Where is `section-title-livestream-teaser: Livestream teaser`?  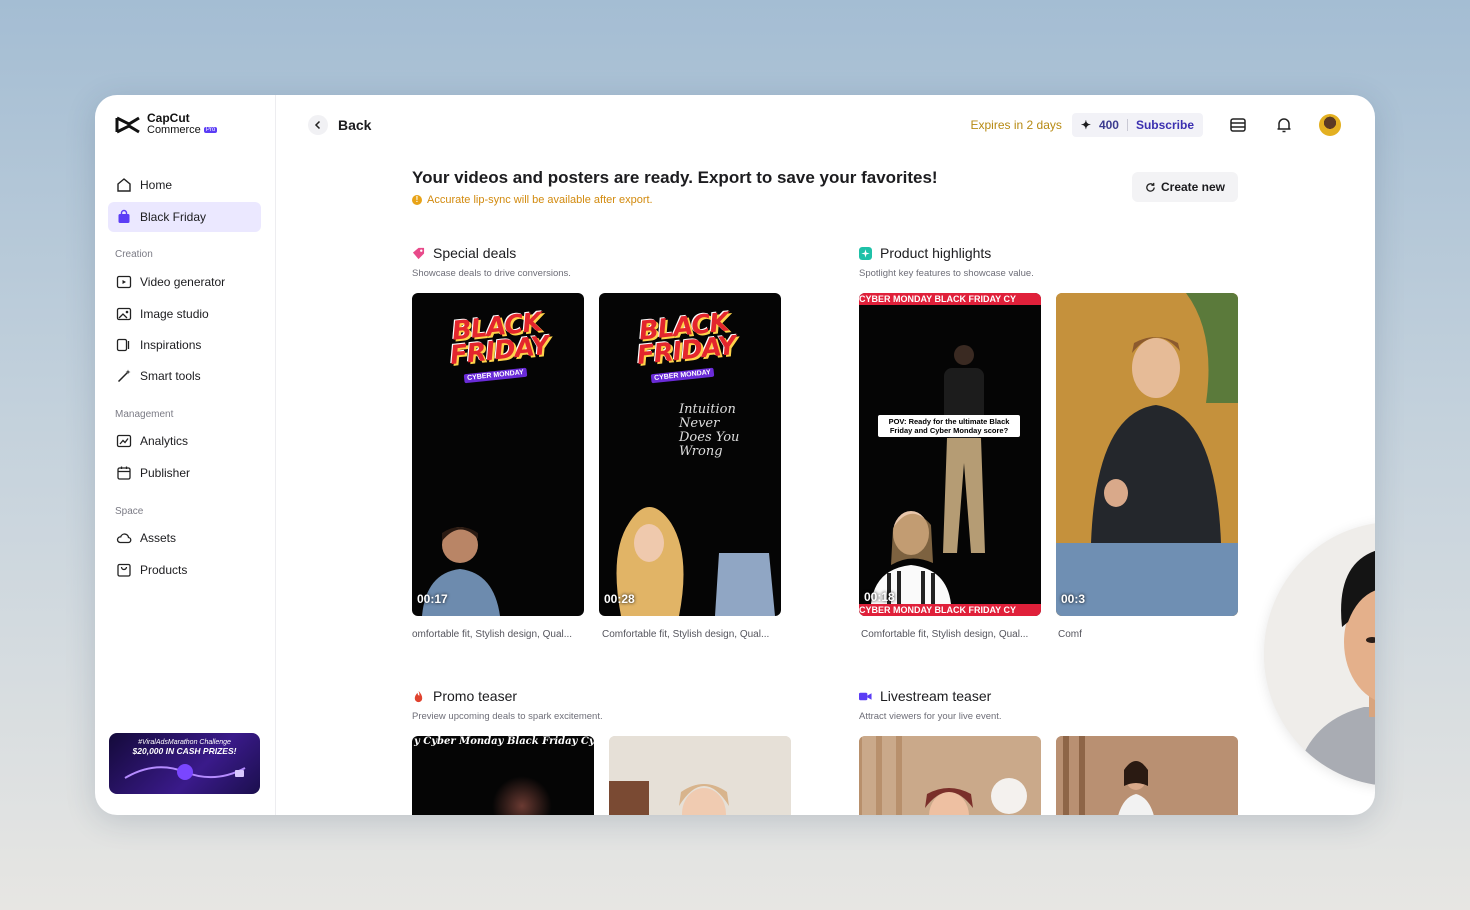
section-title-livestream-teaser: Livestream teaser is located at coordinates (925, 696).